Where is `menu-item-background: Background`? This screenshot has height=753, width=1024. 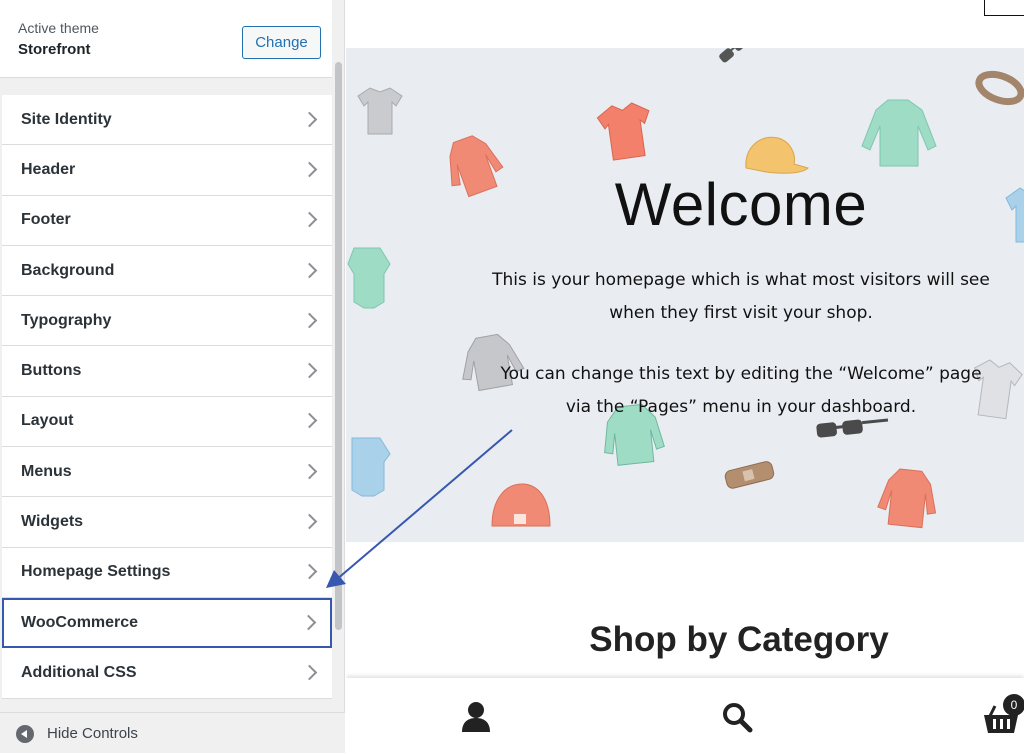 menu-item-background: Background is located at coordinates (167, 271).